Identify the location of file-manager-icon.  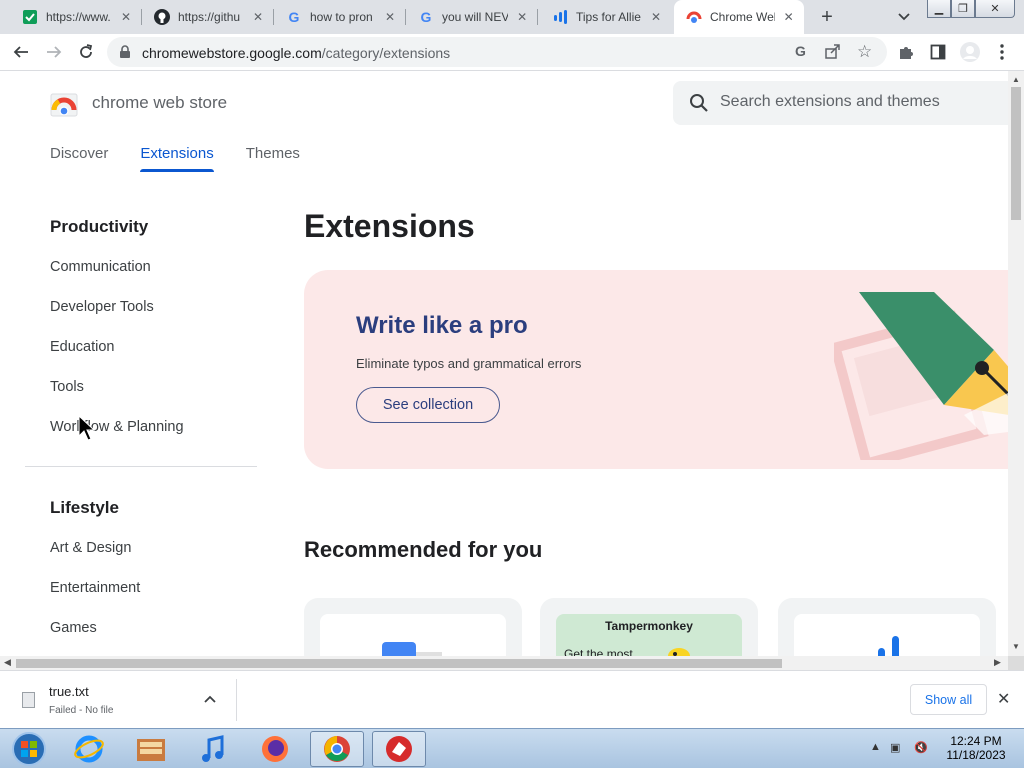
(151, 749).